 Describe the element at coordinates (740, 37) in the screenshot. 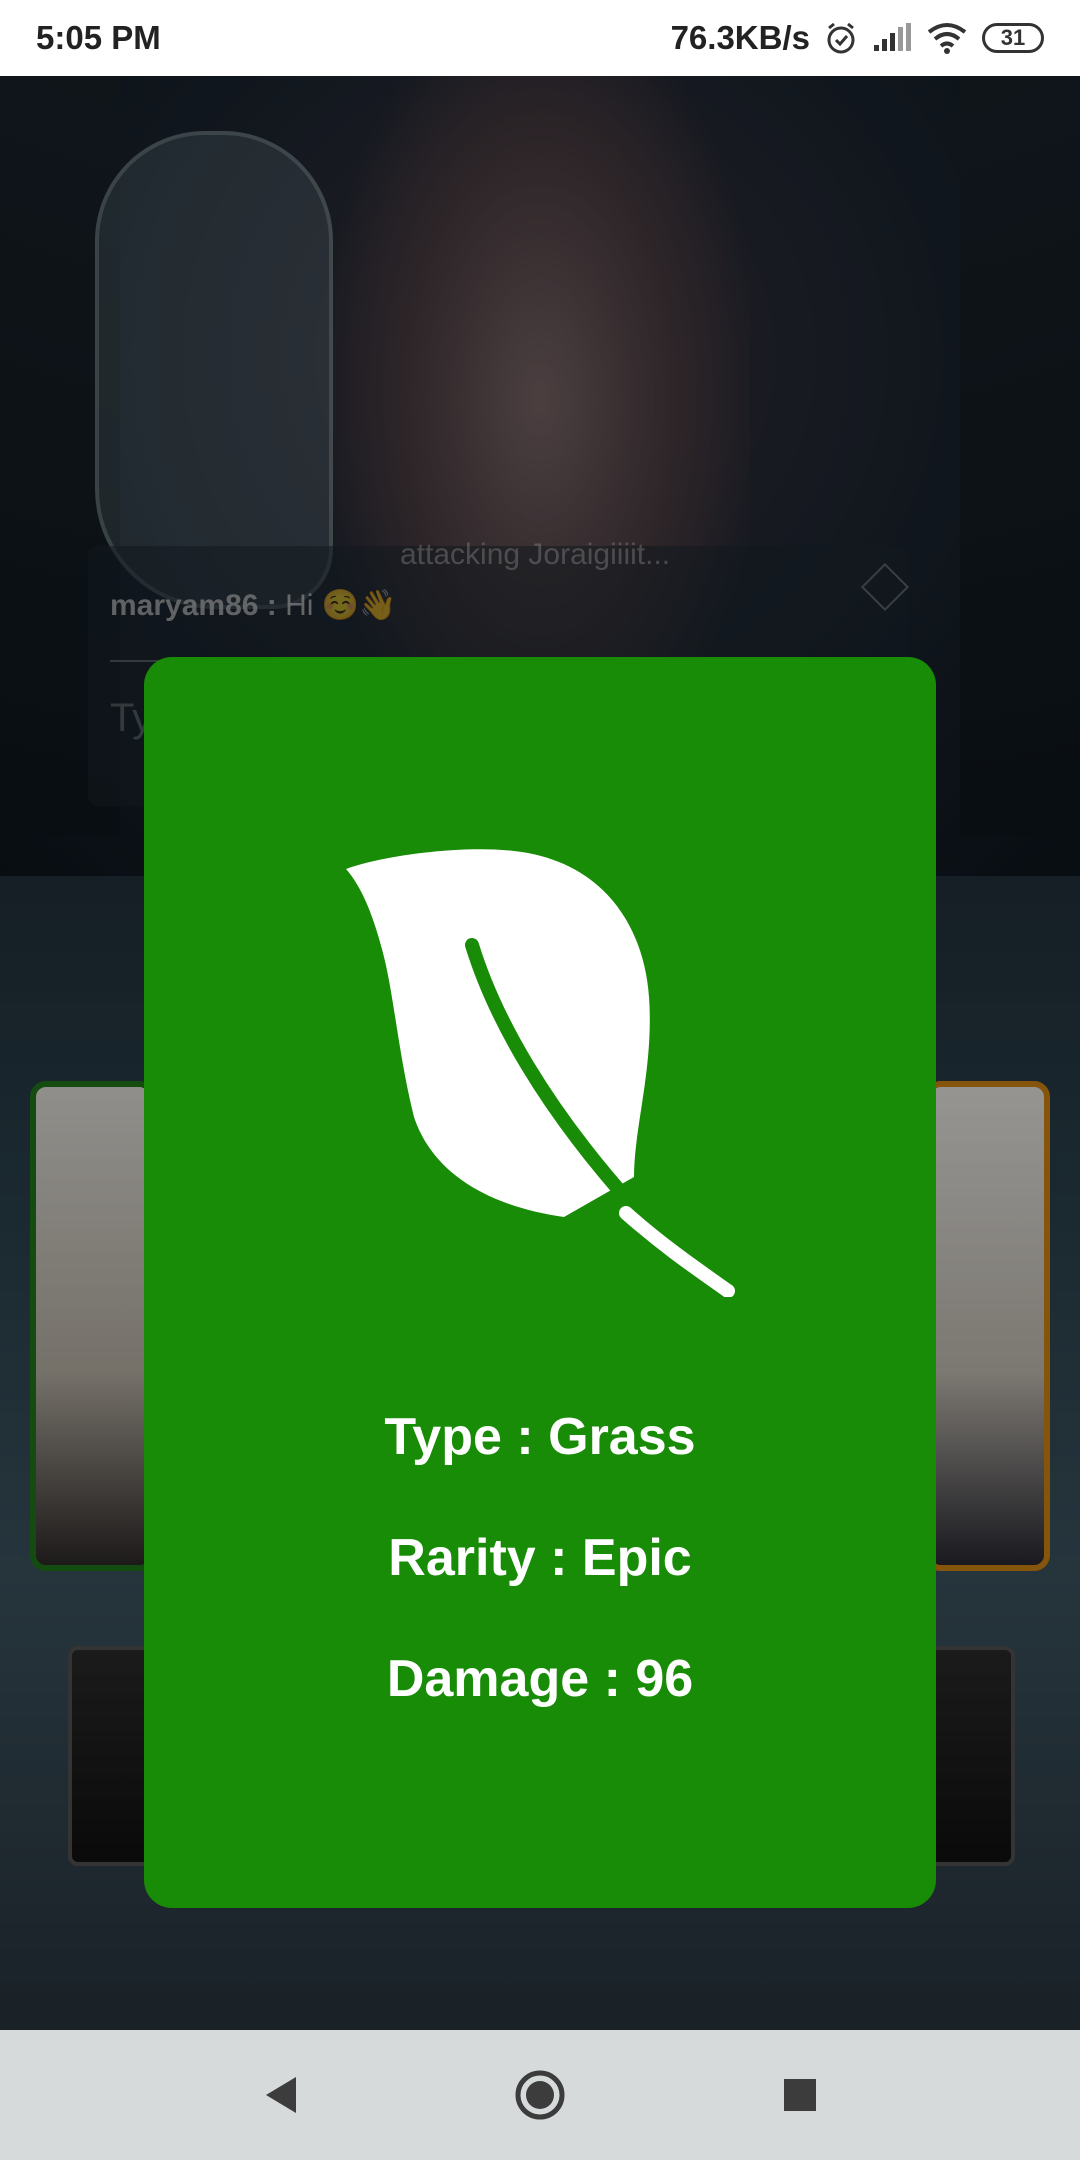

I see `network-speed: 76.3KB/s` at that location.